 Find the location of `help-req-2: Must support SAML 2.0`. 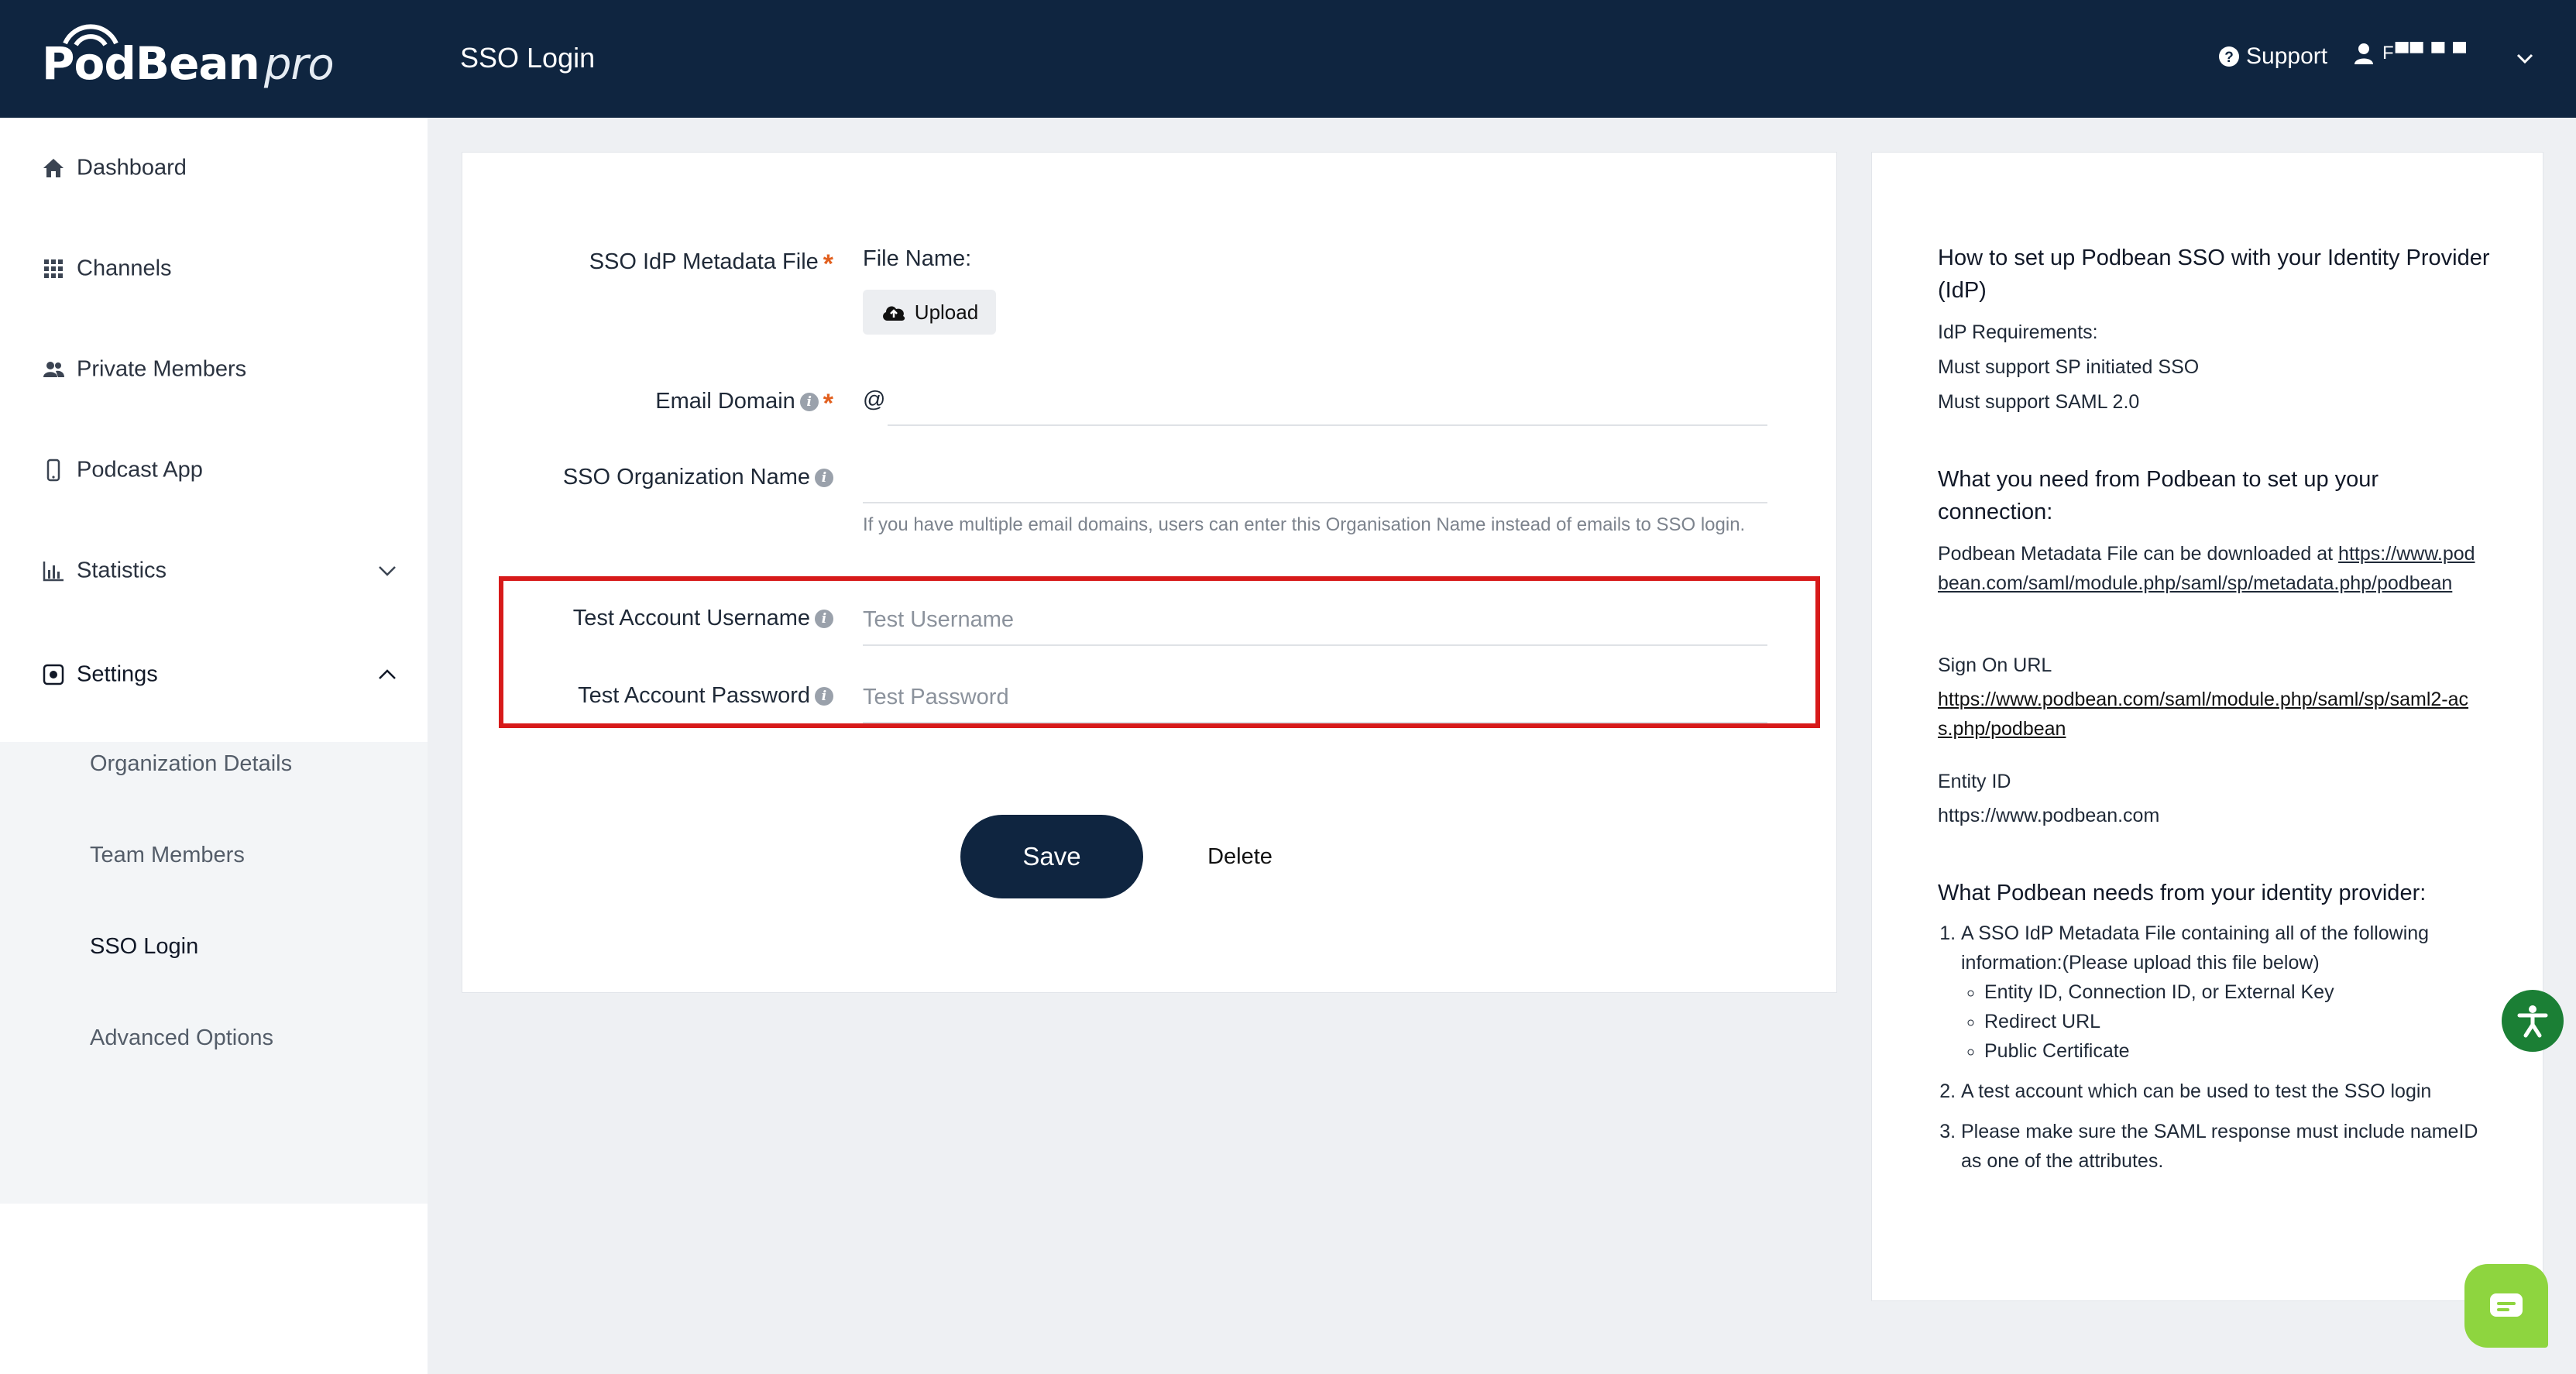

help-req-2: Must support SAML 2.0 is located at coordinates (2039, 402).